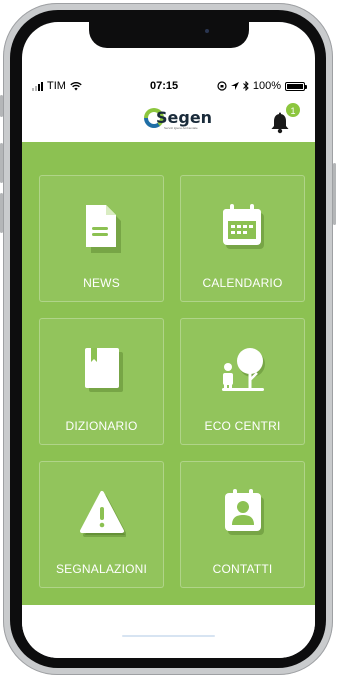  What do you see at coordinates (266, 86) in the screenshot?
I see `battery-percent: 100%` at bounding box center [266, 86].